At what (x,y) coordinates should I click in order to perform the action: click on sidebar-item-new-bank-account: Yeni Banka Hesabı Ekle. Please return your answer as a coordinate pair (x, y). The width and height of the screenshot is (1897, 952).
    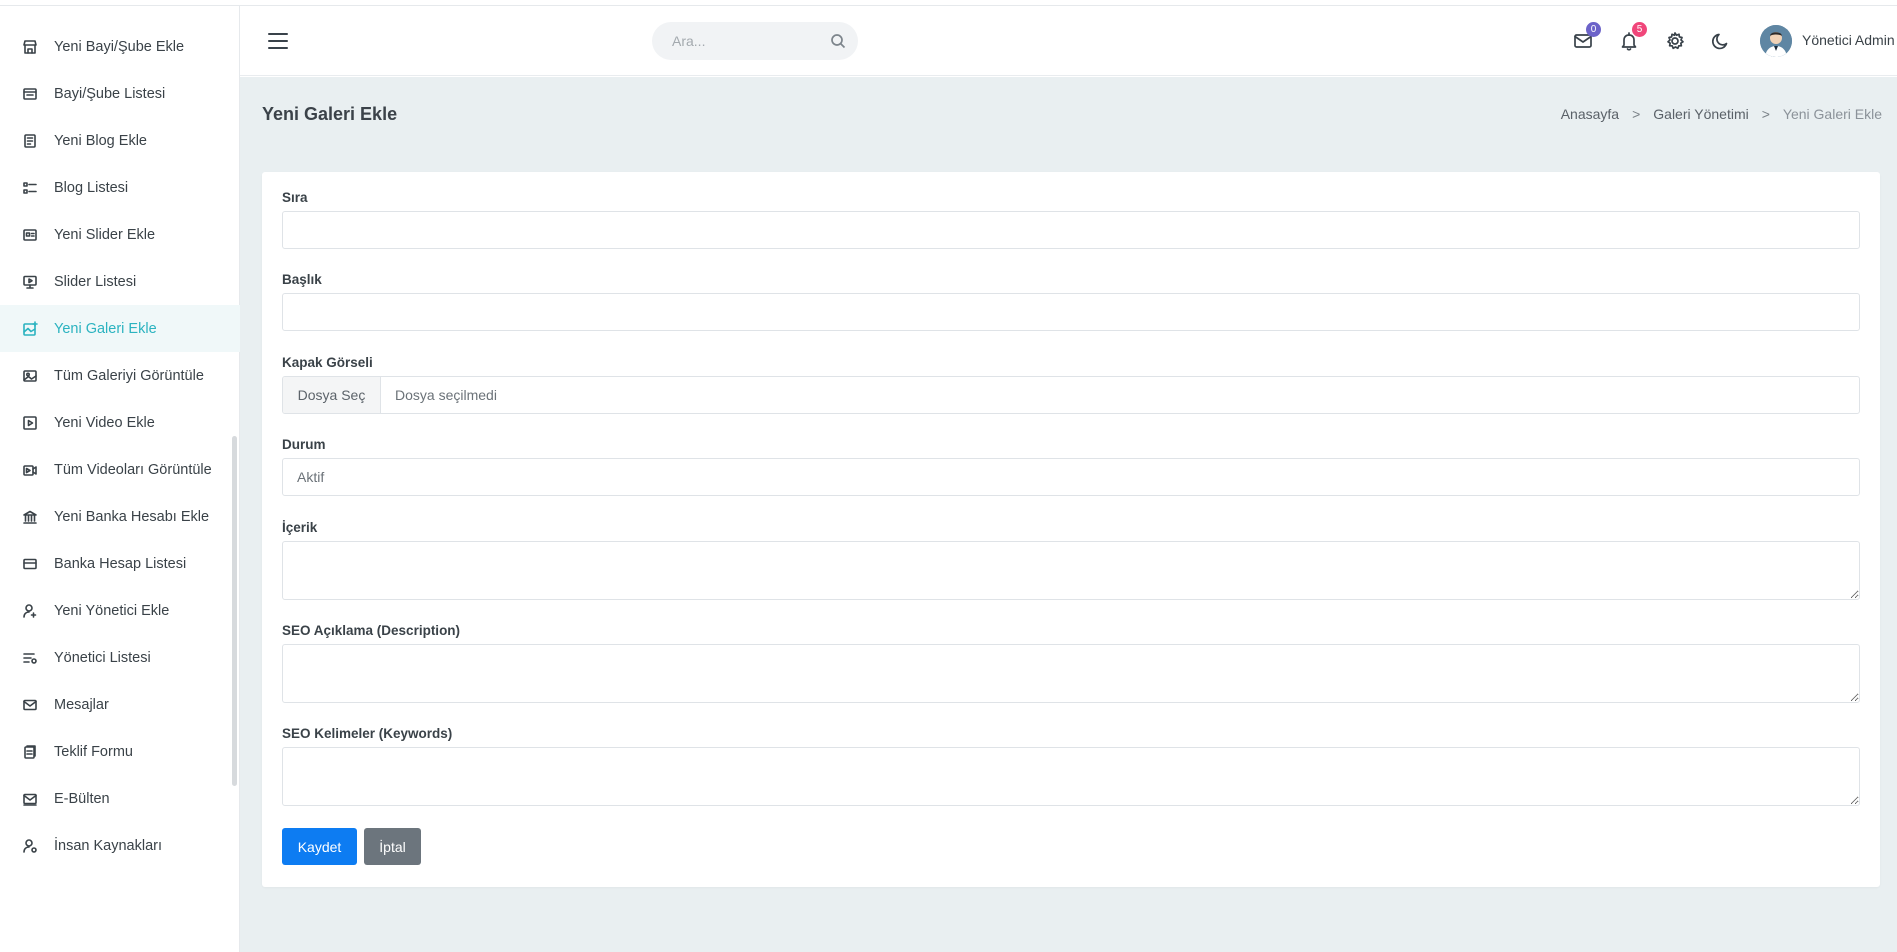
    Looking at the image, I should click on (120, 516).